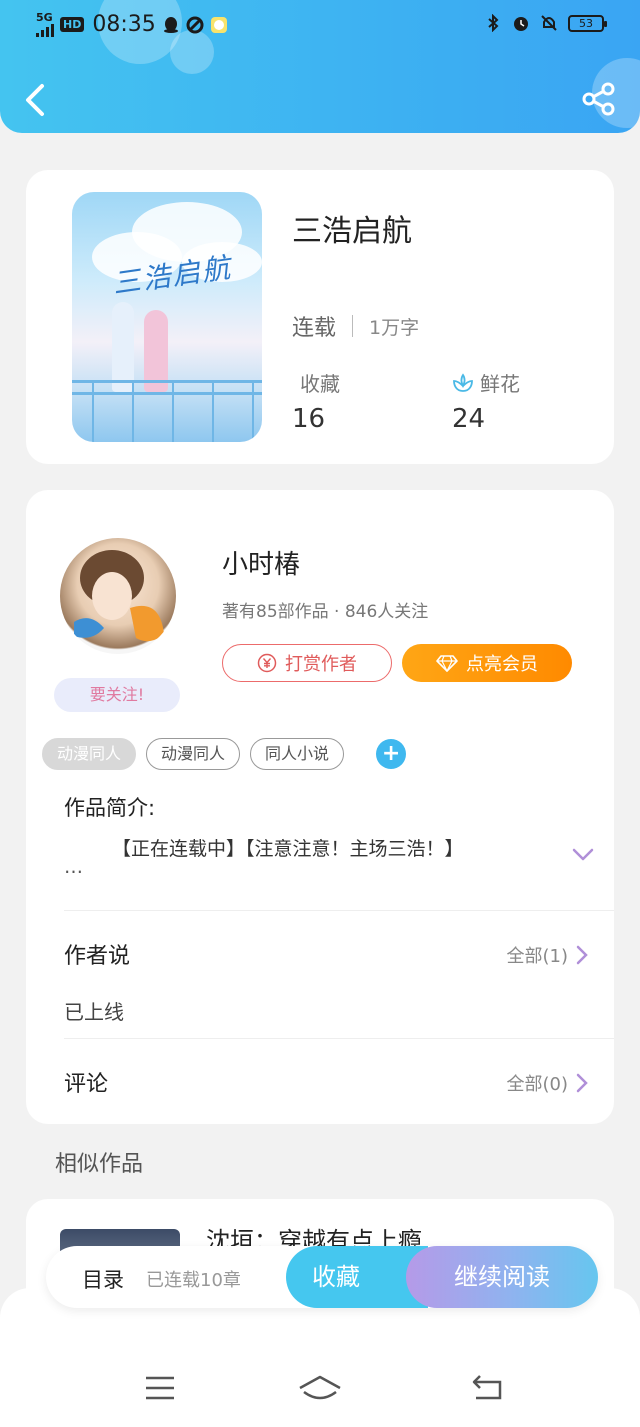 Image resolution: width=640 pixels, height=1427 pixels. I want to click on flowers-stat: 鲜花, so click(486, 382).